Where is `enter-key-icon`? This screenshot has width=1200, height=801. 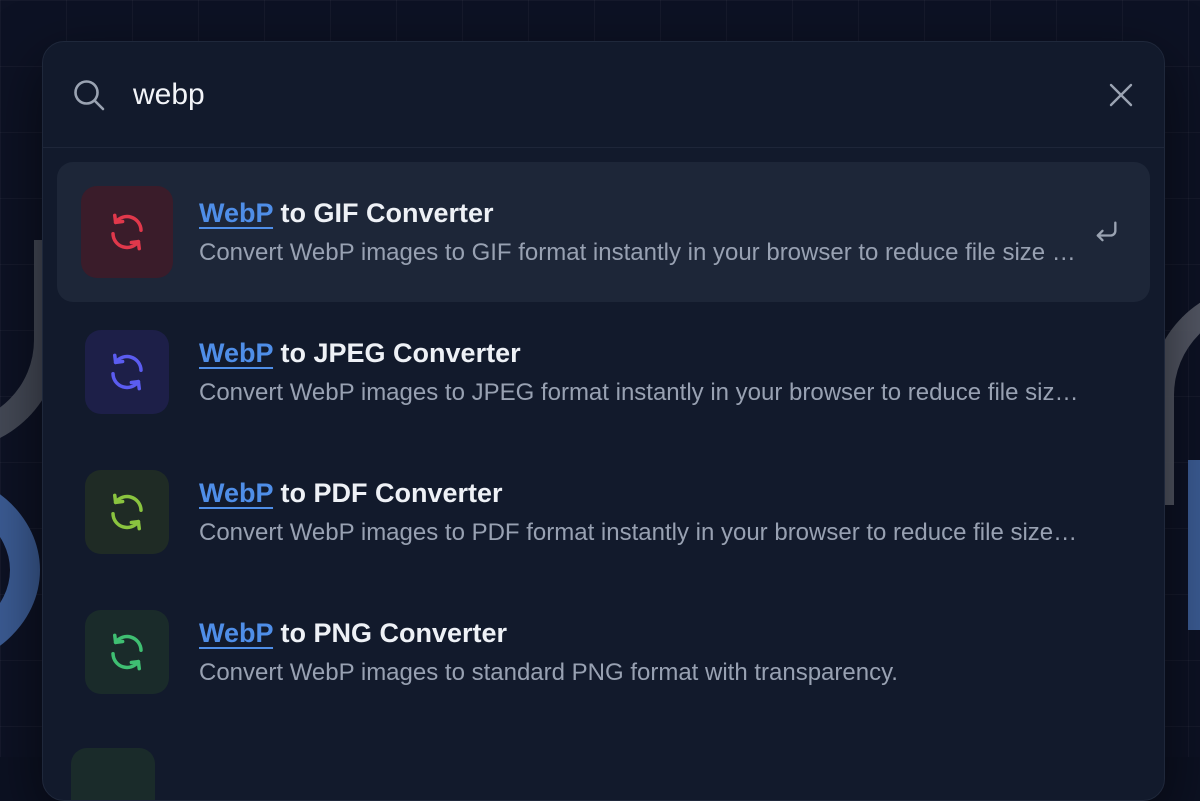 enter-key-icon is located at coordinates (1106, 232).